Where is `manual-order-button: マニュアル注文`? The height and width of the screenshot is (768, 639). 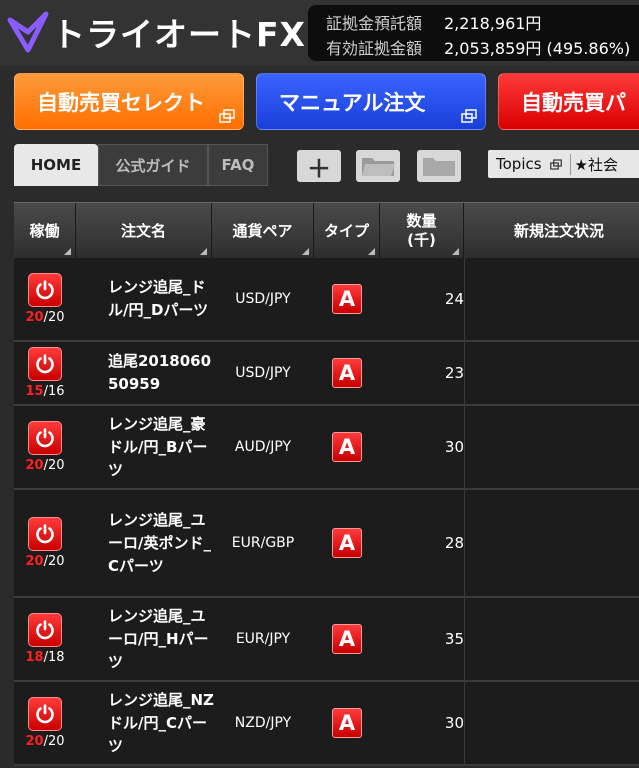
manual-order-button: マニュアル注文 is located at coordinates (371, 101).